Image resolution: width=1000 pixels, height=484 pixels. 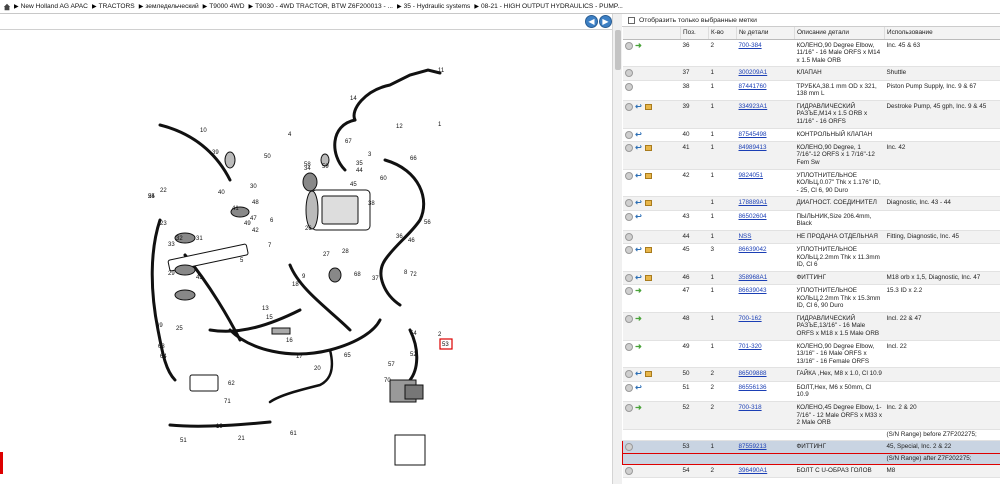 I want to click on col-use: Использование, so click(x=942, y=33).